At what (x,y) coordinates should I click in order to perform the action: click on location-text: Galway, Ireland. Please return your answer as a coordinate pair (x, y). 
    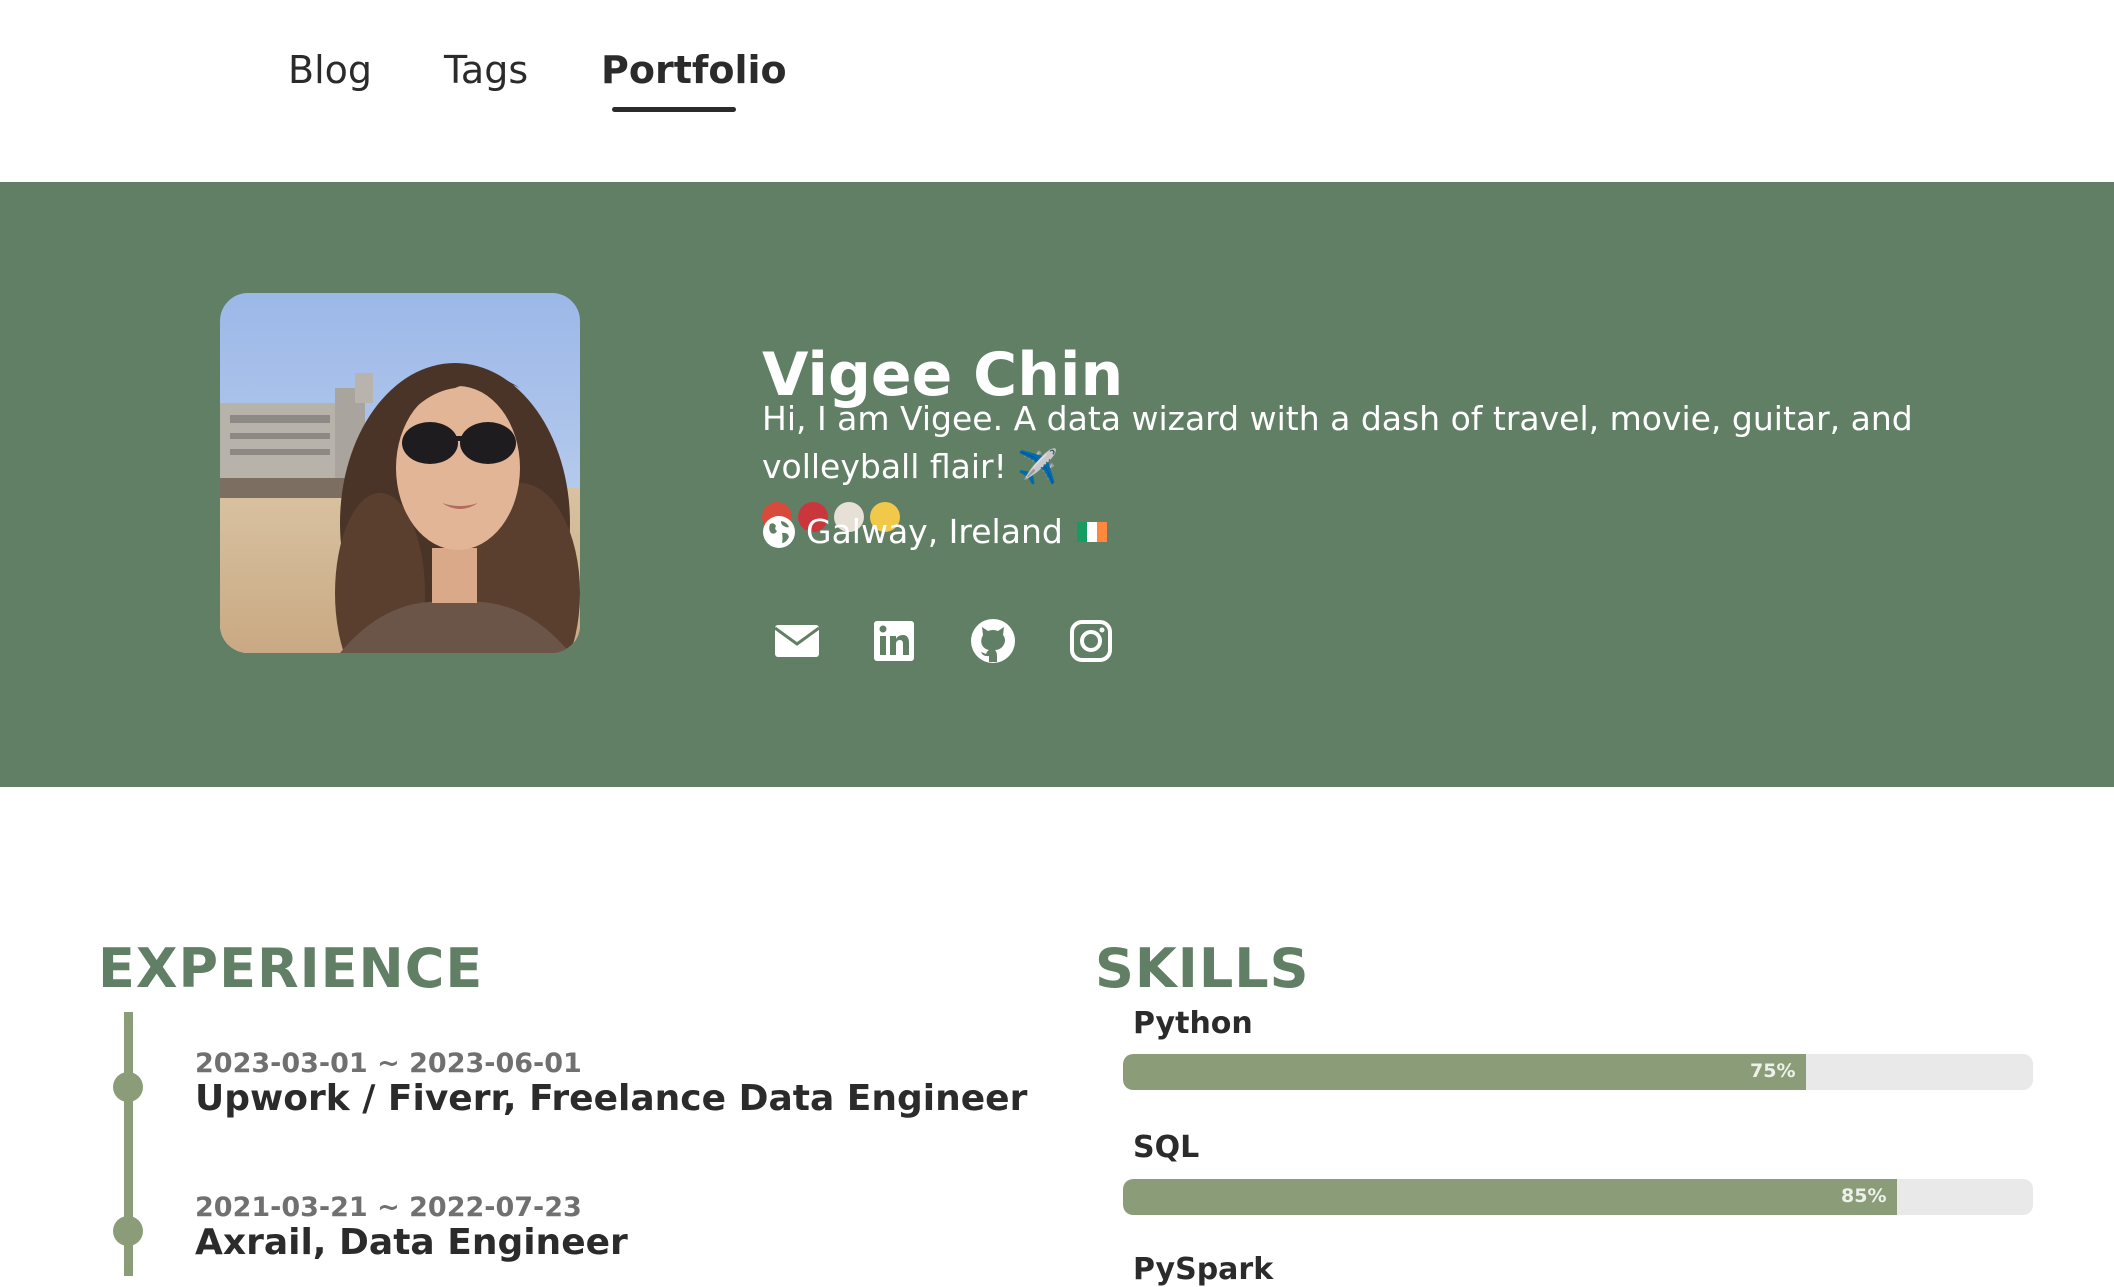
    Looking at the image, I should click on (934, 531).